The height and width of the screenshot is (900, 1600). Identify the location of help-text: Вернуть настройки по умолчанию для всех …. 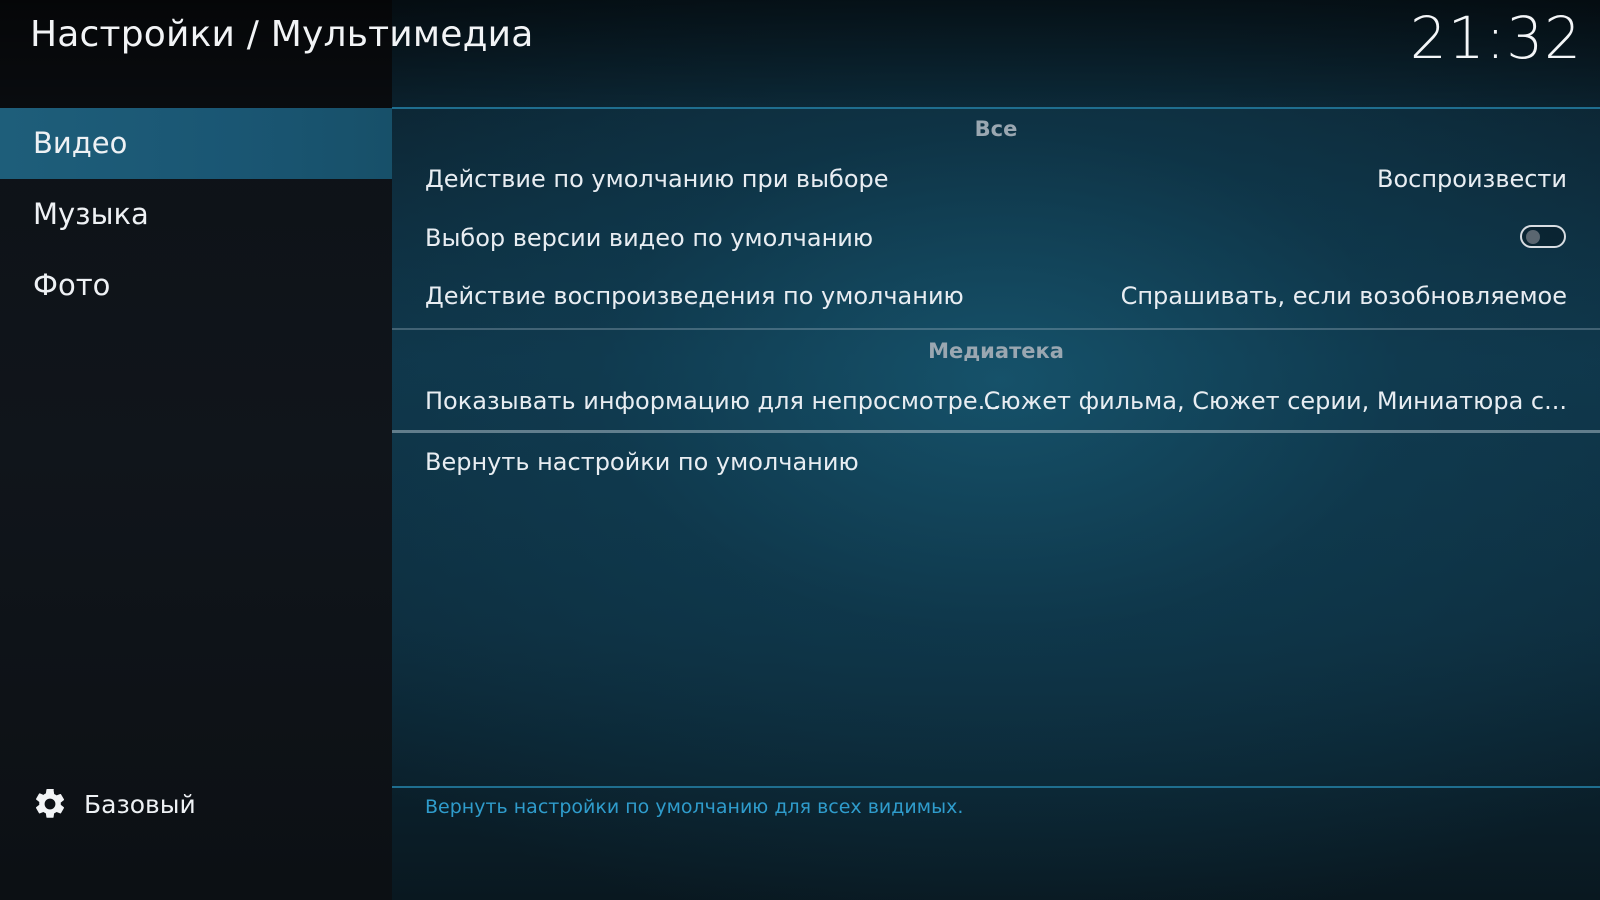
(694, 807).